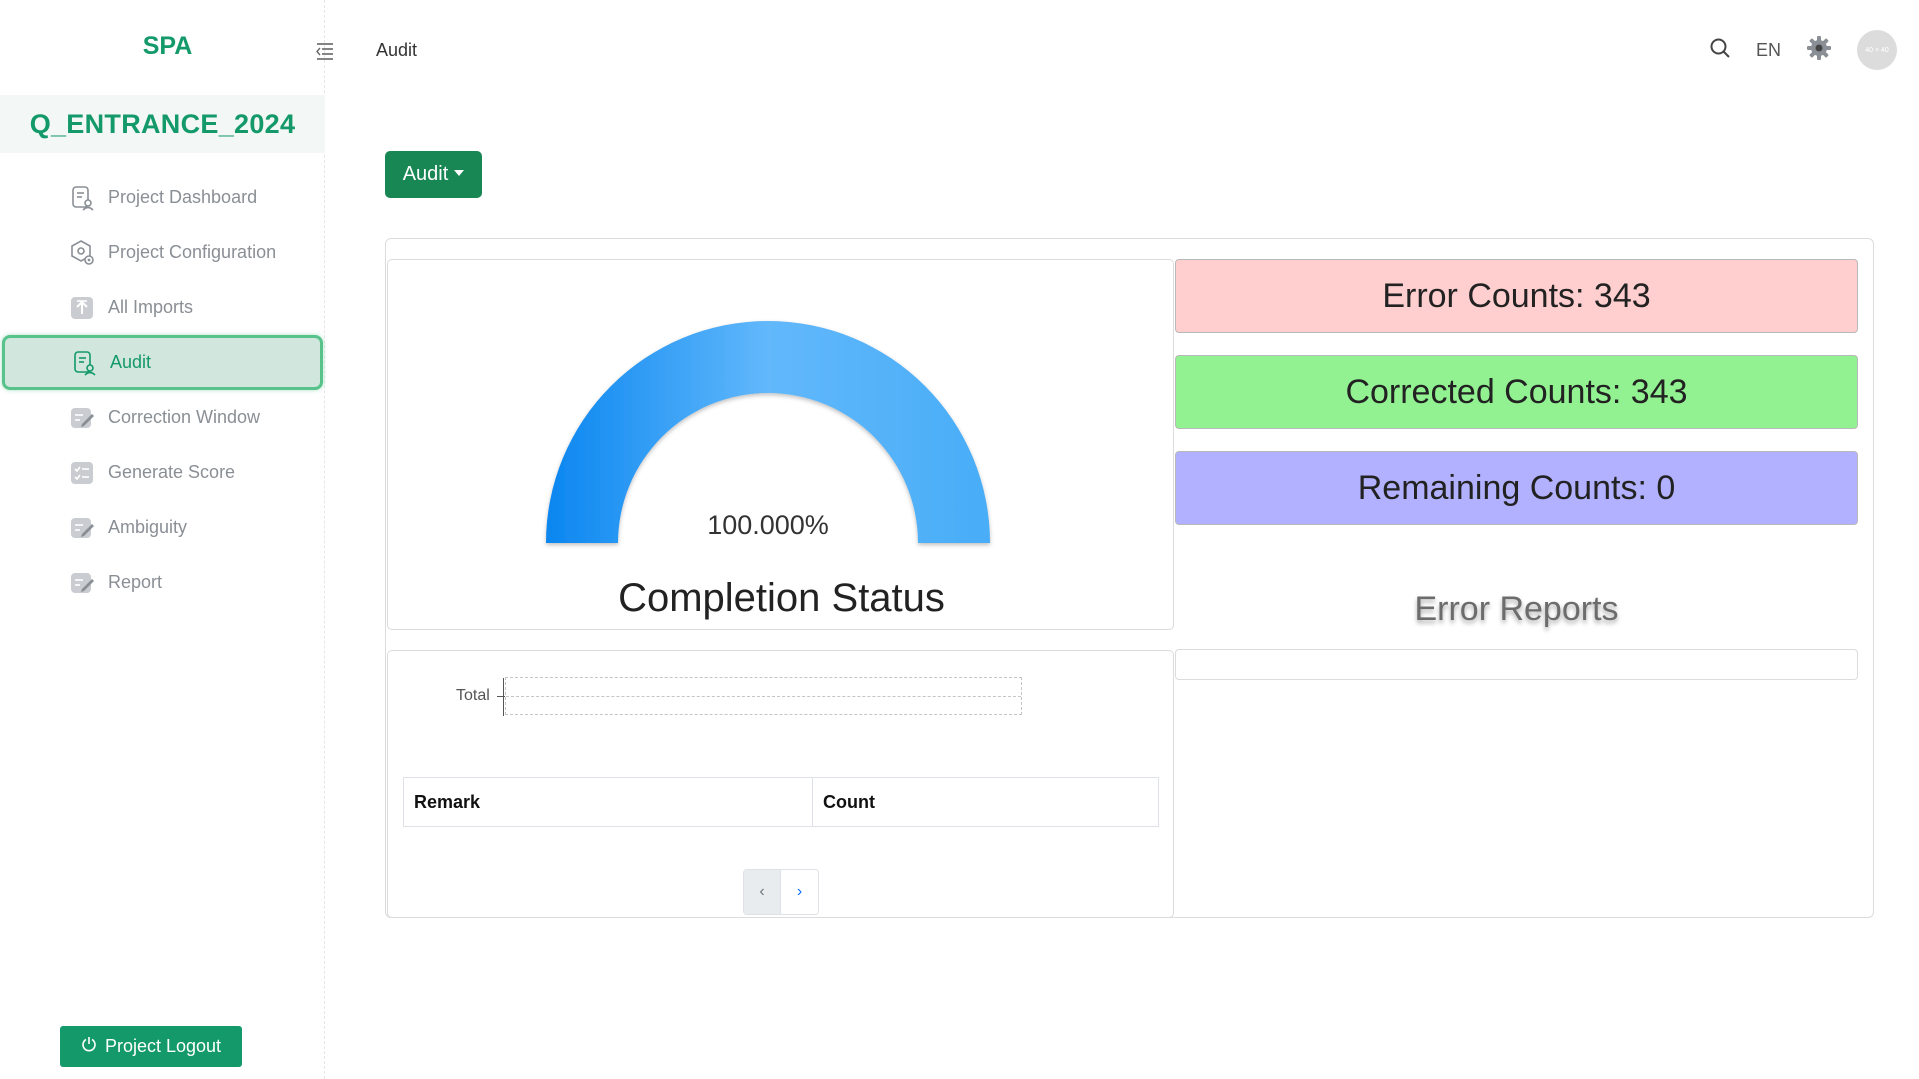 The height and width of the screenshot is (1079, 1919). What do you see at coordinates (459, 172) in the screenshot?
I see `caret-down-icon` at bounding box center [459, 172].